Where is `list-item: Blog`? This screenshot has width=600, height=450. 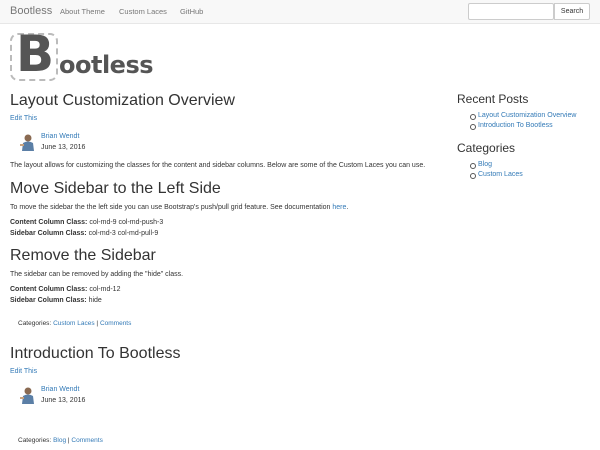
list-item: Blog is located at coordinates (496, 165).